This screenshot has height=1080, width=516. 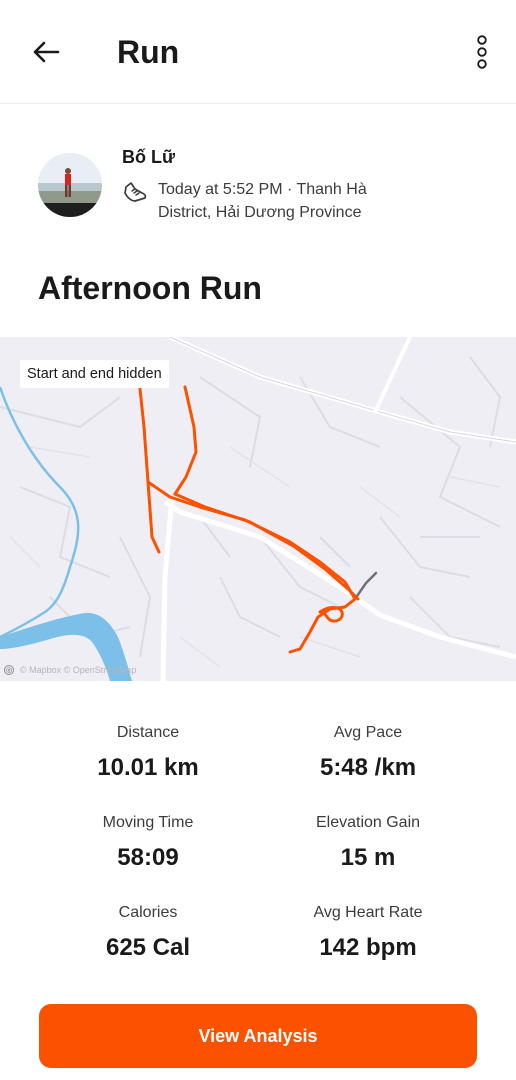 I want to click on stat-value: 142 bpm, so click(x=368, y=947).